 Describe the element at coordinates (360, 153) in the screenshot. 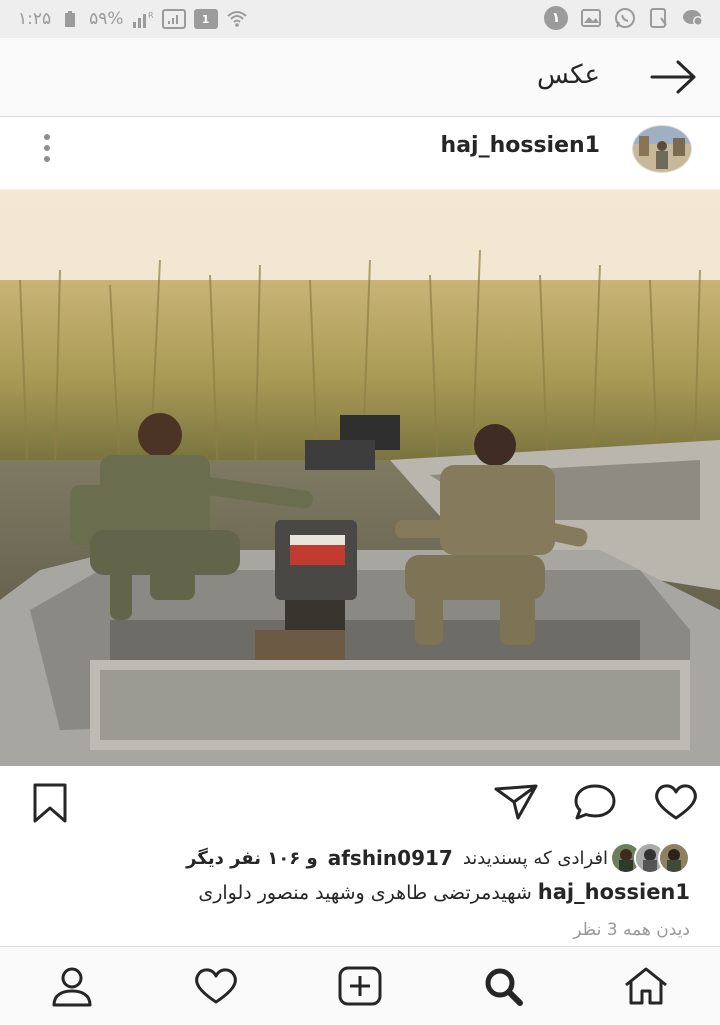

I see `post-header: haj_hossien1` at that location.